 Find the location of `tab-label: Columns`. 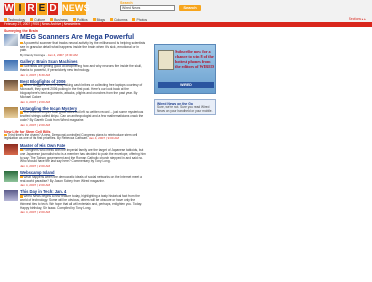

tab-label: Columns is located at coordinates (121, 19).